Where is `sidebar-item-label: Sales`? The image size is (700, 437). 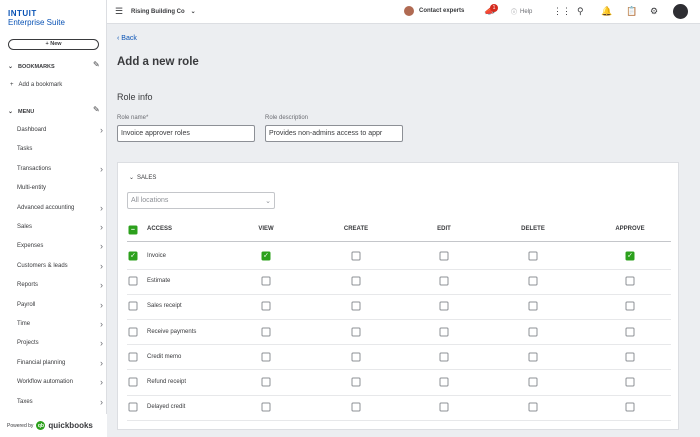 sidebar-item-label: Sales is located at coordinates (25, 227).